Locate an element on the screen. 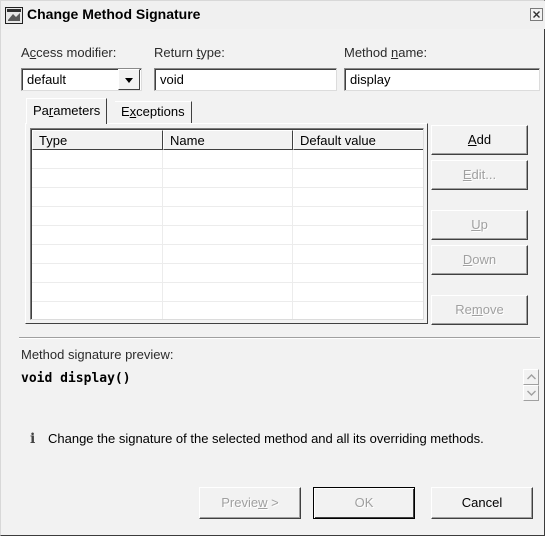  chevron-up-icon is located at coordinates (531, 377).